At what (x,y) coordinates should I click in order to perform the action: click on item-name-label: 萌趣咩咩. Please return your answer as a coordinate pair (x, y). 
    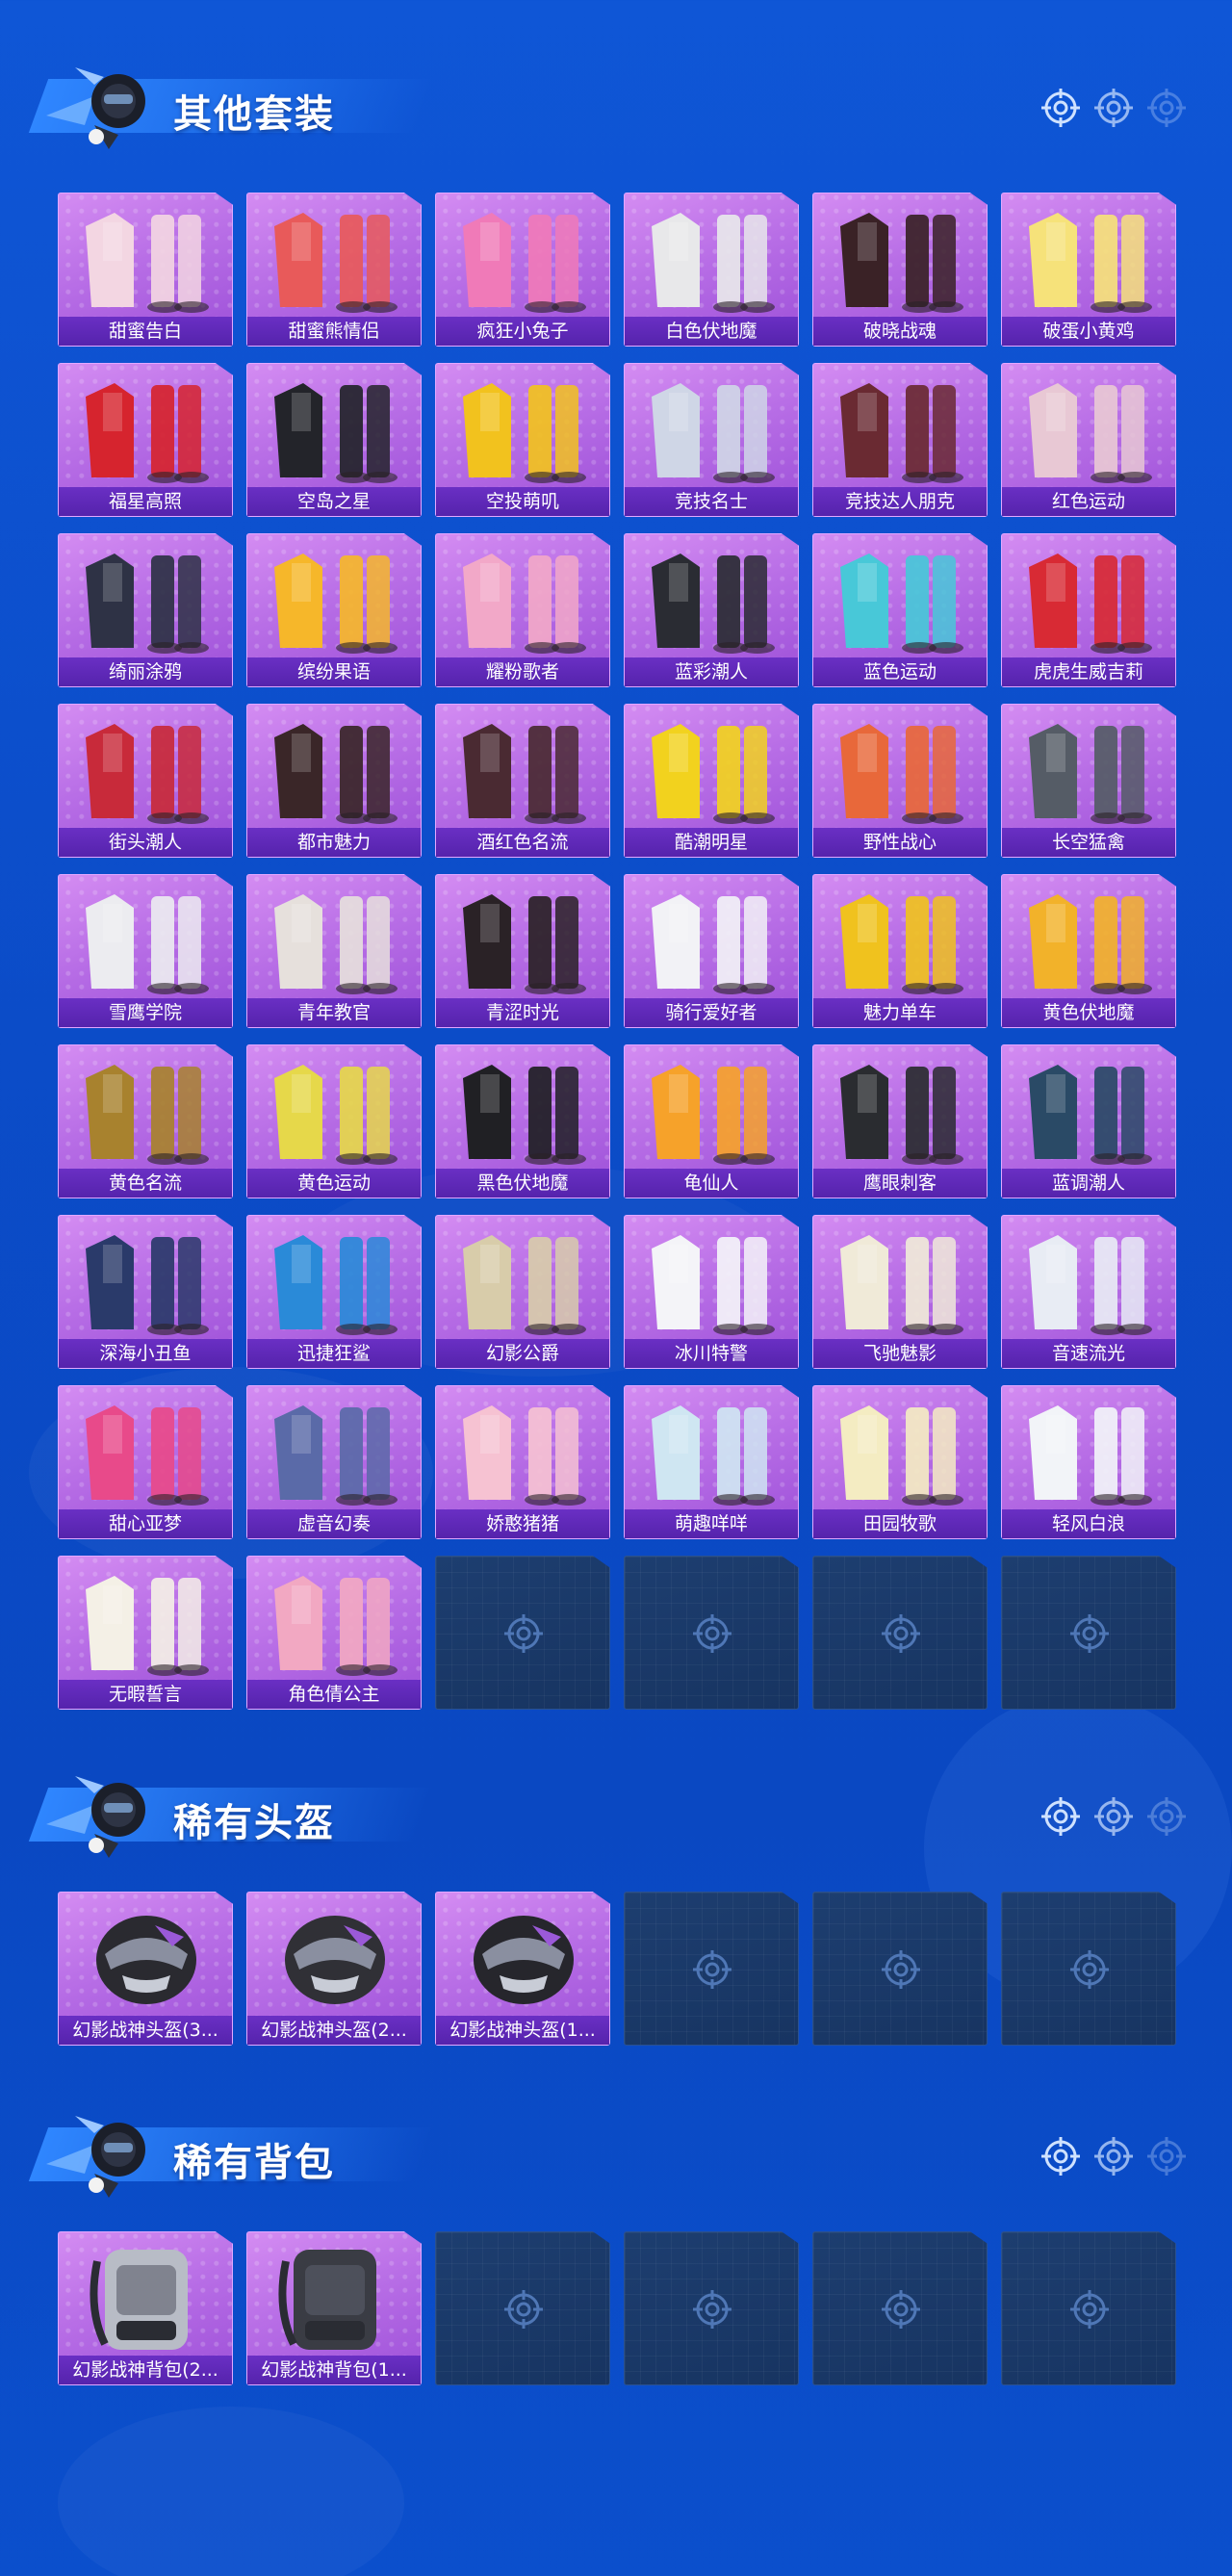
    Looking at the image, I should click on (711, 1524).